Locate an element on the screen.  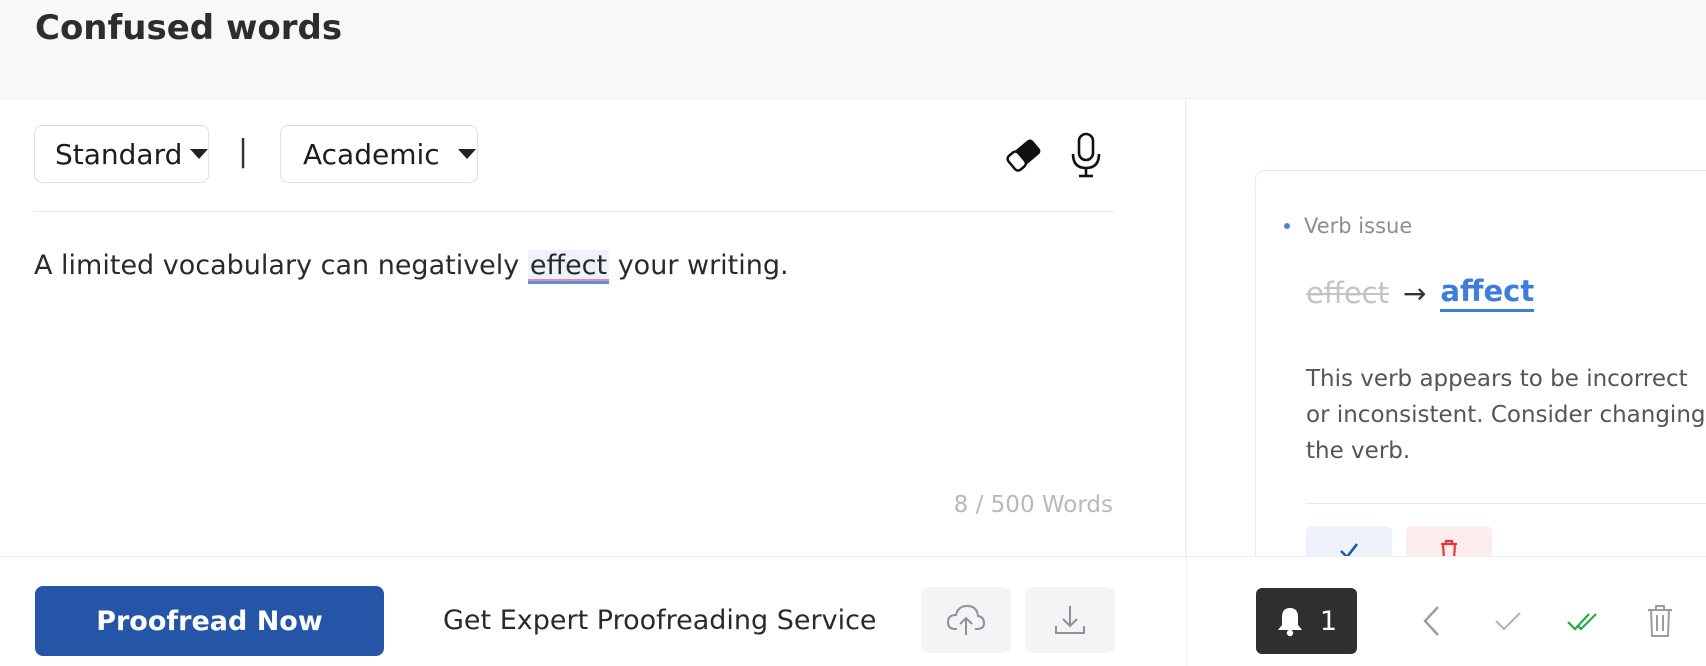
replacement-word: affect is located at coordinates (1487, 293).